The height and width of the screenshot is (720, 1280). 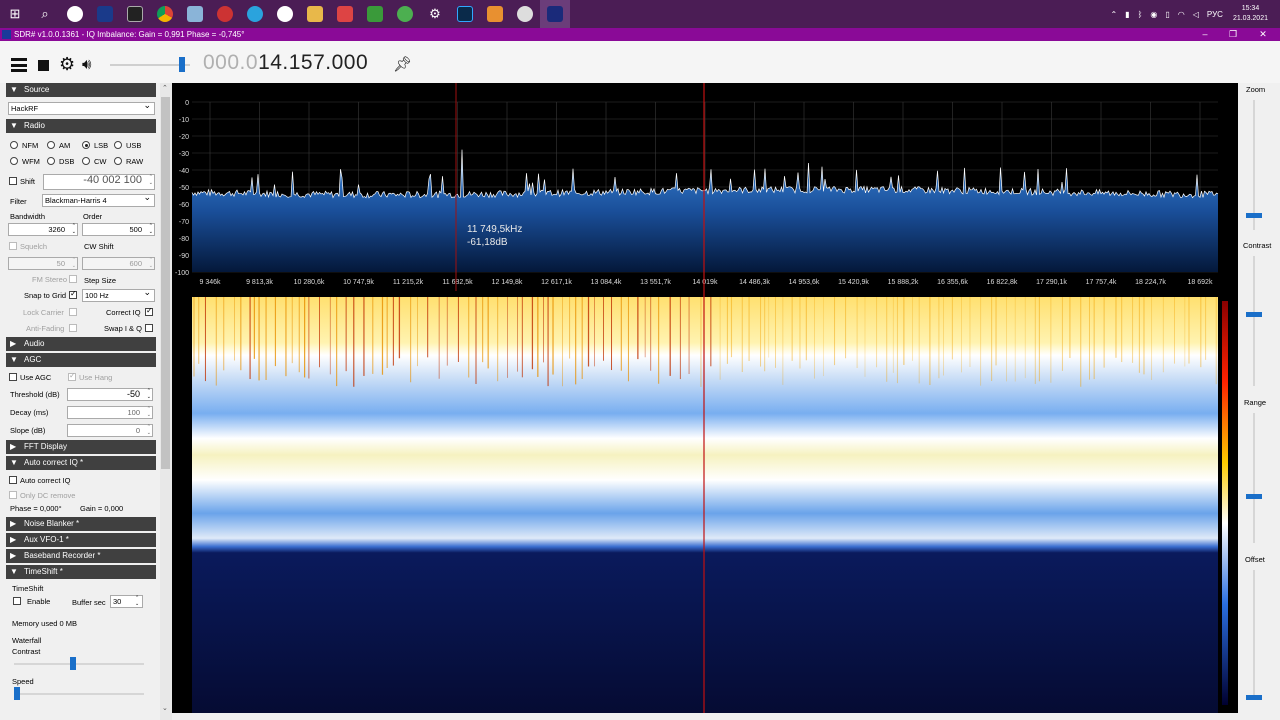 What do you see at coordinates (86, 161) in the screenshot?
I see `mode-cw-radio` at bounding box center [86, 161].